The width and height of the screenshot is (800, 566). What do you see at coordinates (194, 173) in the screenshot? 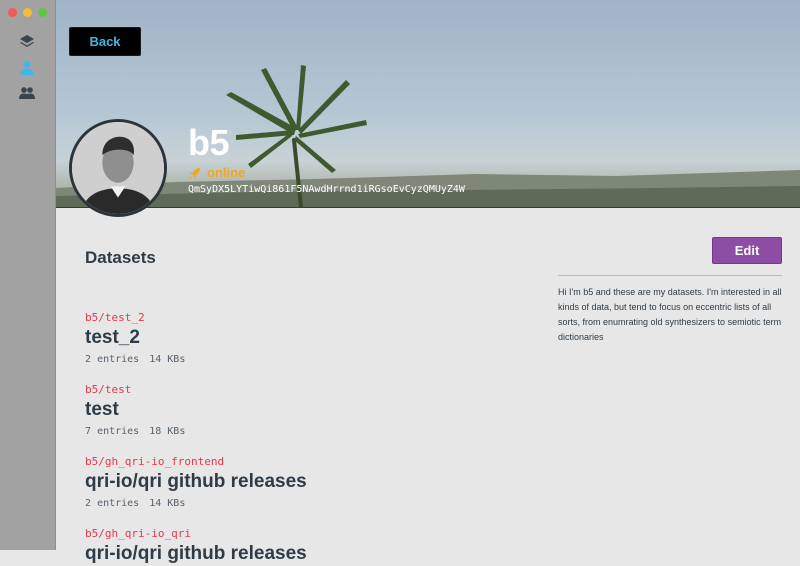
I see `rocket-icon` at bounding box center [194, 173].